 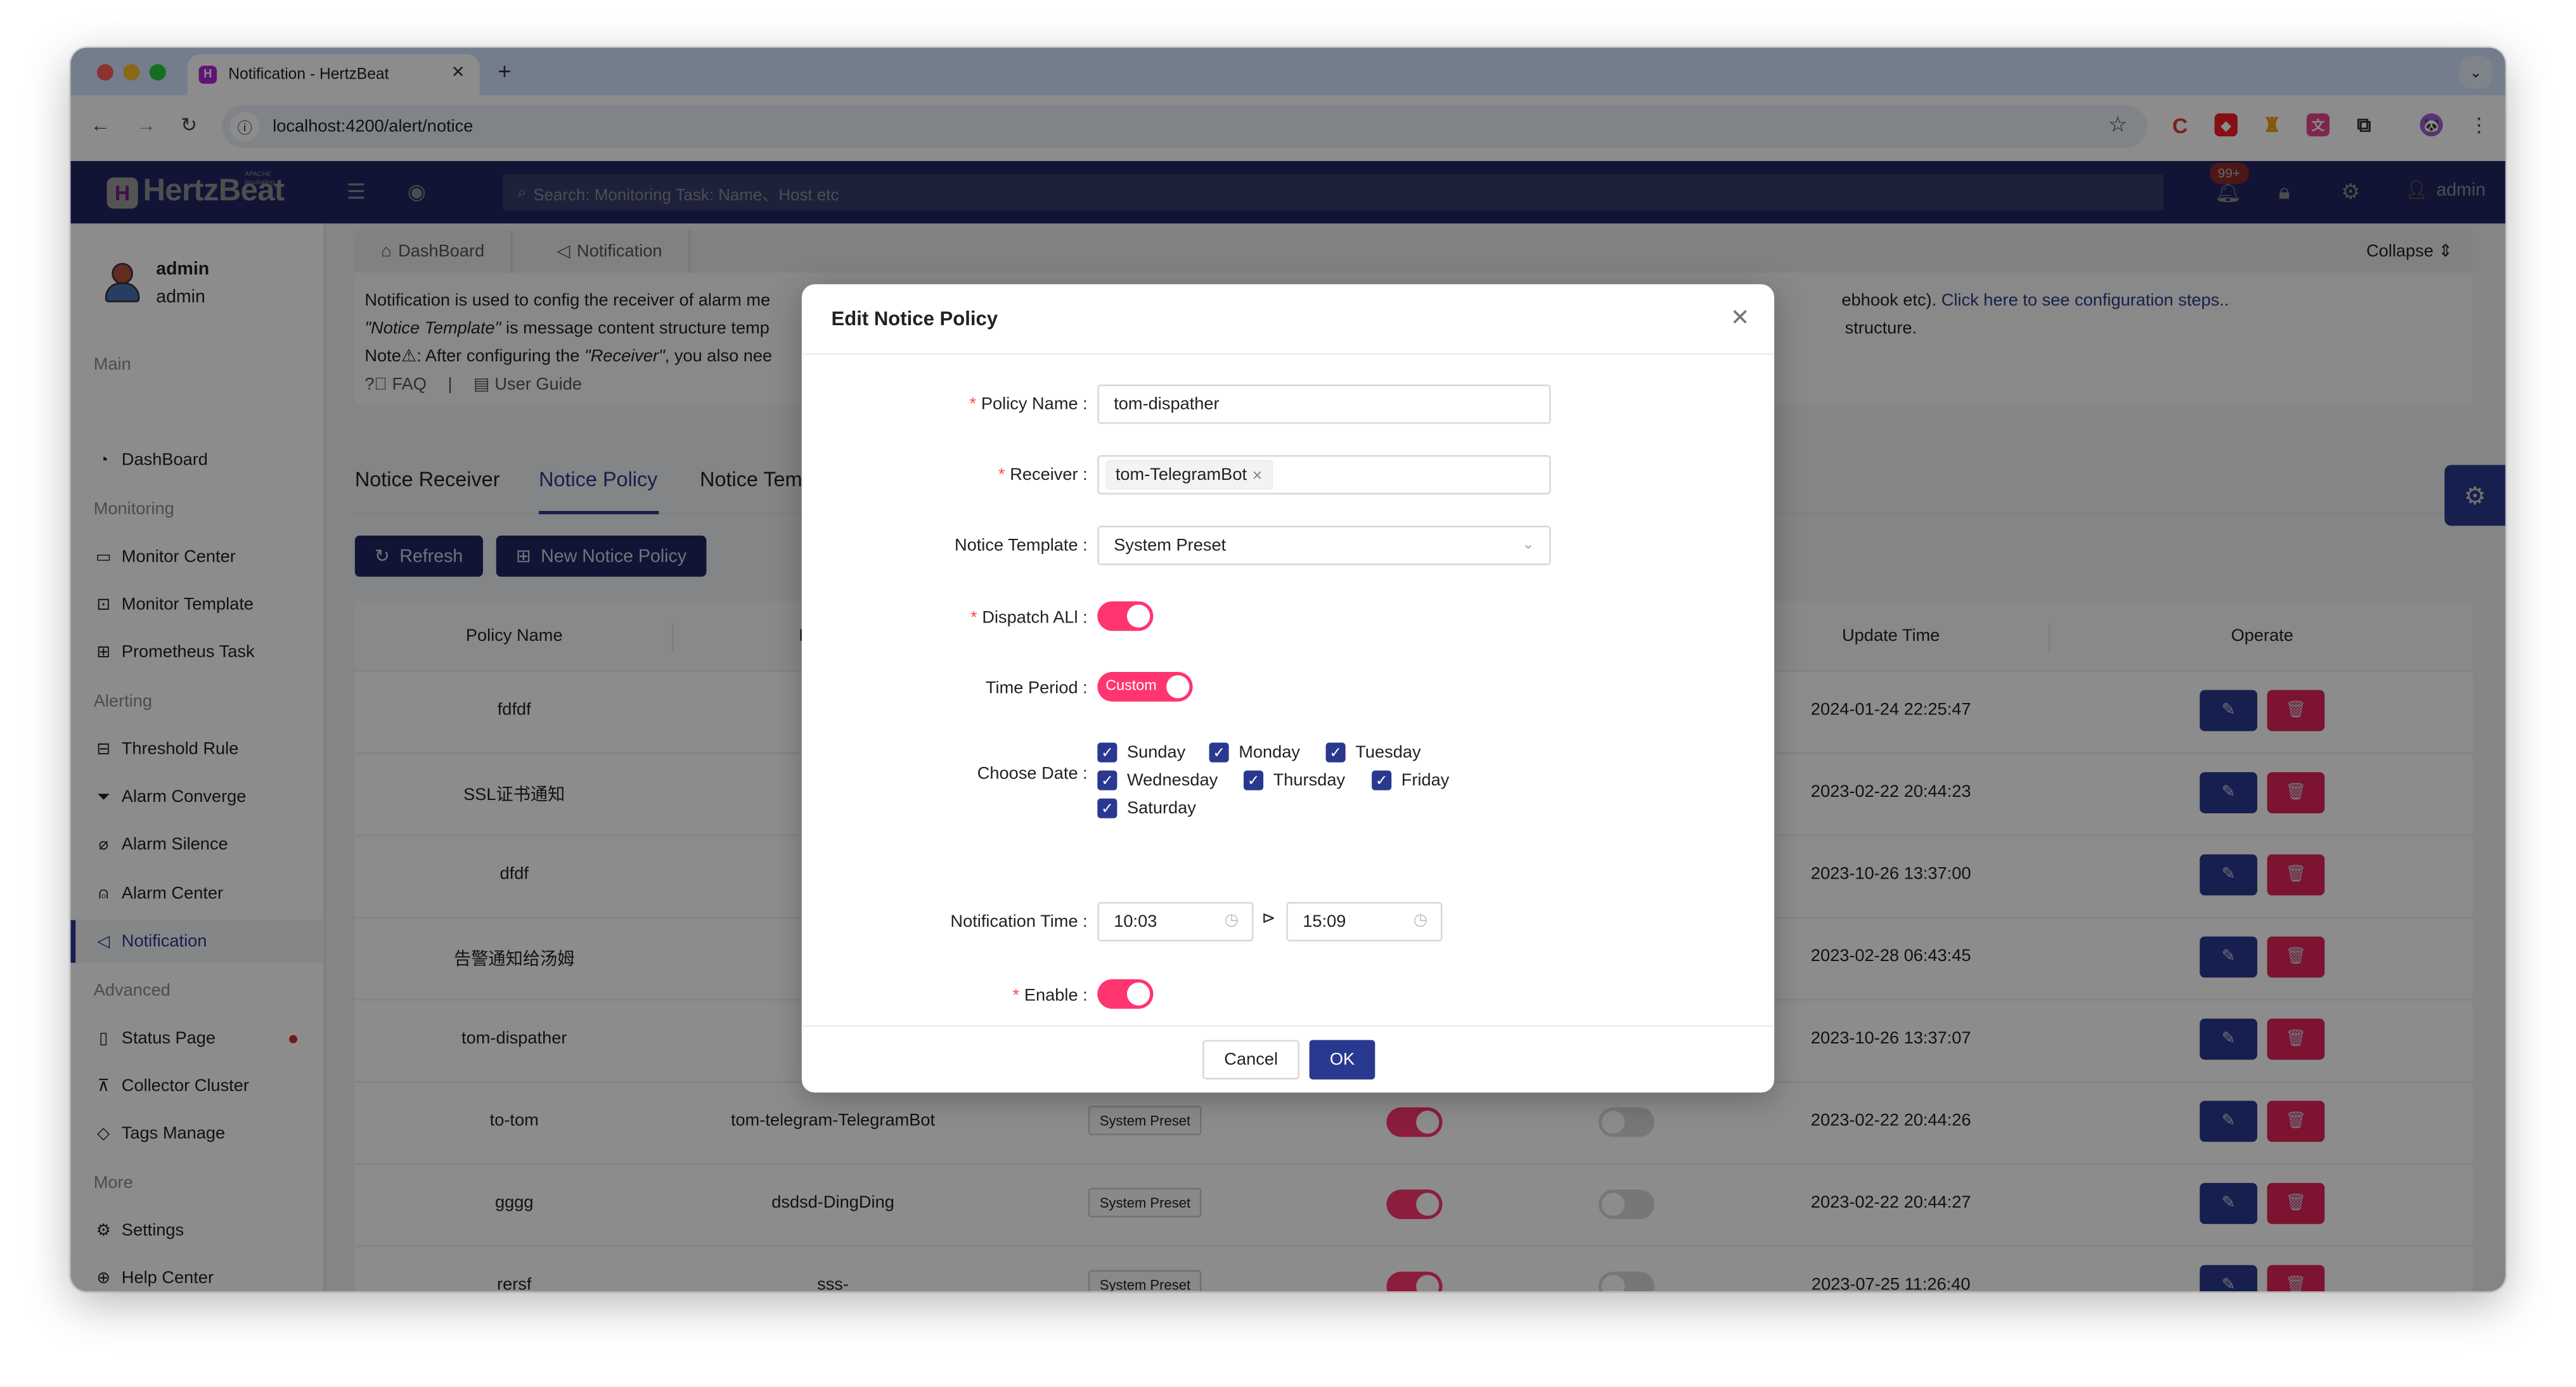 I want to click on modal-footer: Cancel OK, so click(x=1288, y=1059).